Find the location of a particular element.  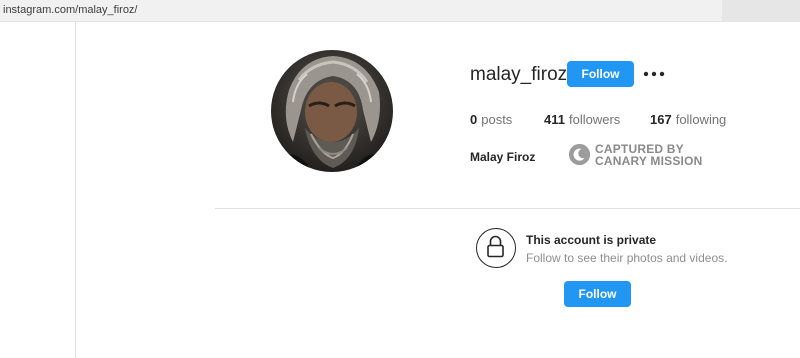

avatar-photo is located at coordinates (332, 111).